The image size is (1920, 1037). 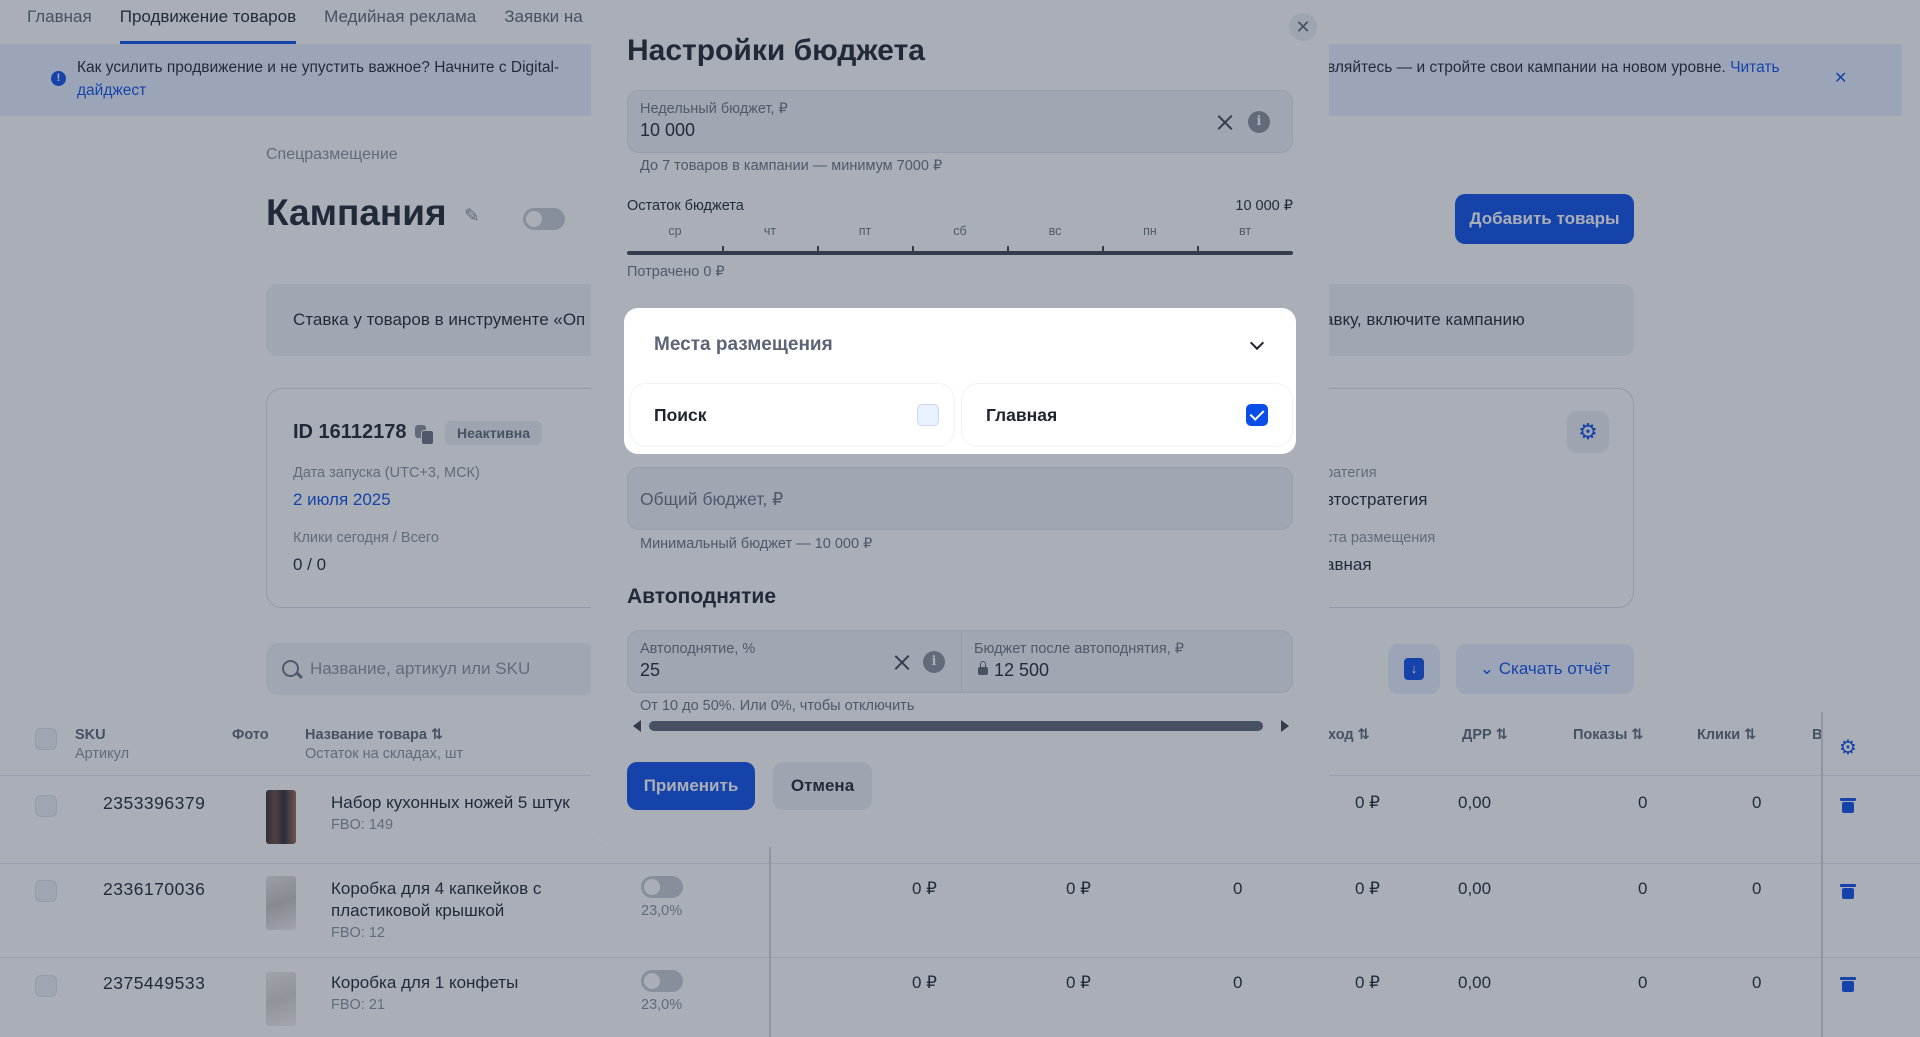 What do you see at coordinates (1257, 343) in the screenshot?
I see `chevron-down-icon` at bounding box center [1257, 343].